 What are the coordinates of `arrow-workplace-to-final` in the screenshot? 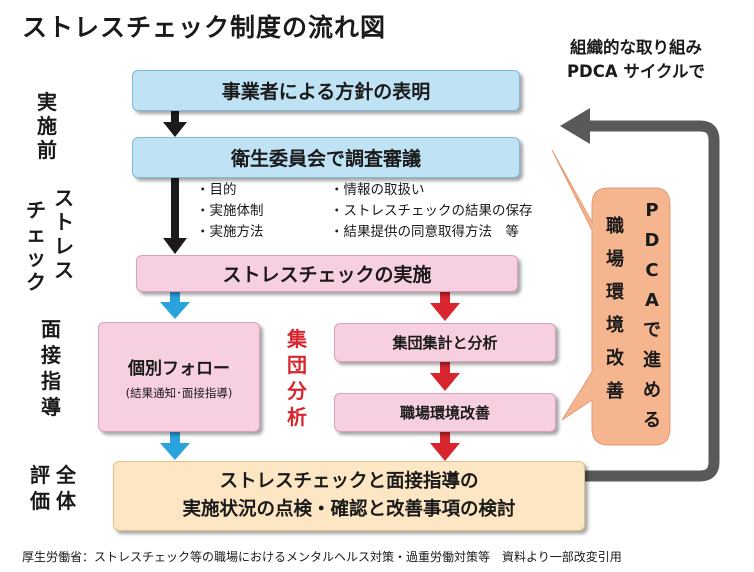 It's located at (445, 452).